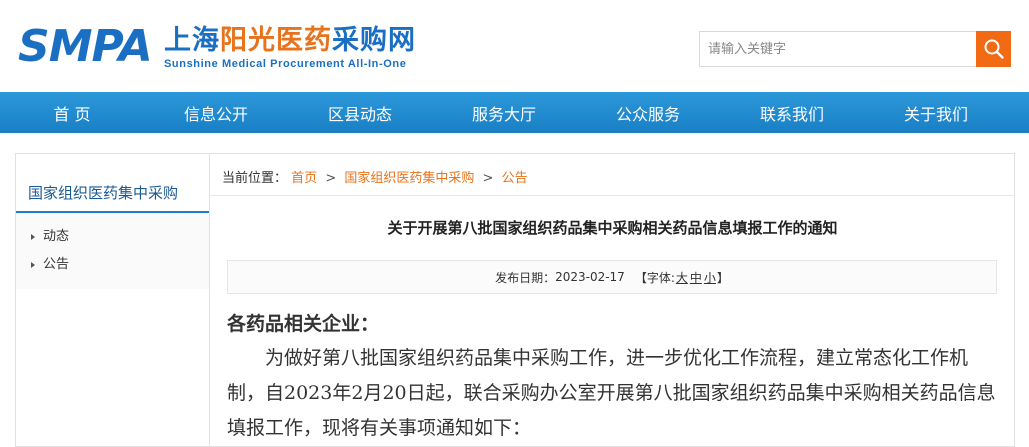 Image resolution: width=1029 pixels, height=447 pixels. Describe the element at coordinates (72, 112) in the screenshot. I see `nav-item-home: 首 页` at that location.